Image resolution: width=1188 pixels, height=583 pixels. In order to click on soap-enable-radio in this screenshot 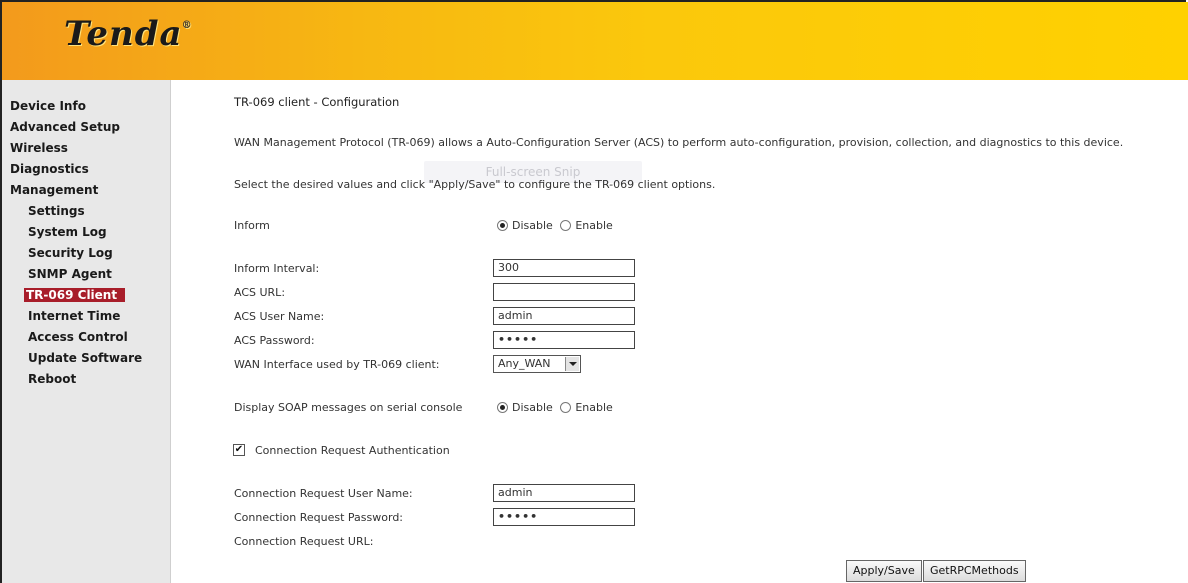, I will do `click(566, 407)`.